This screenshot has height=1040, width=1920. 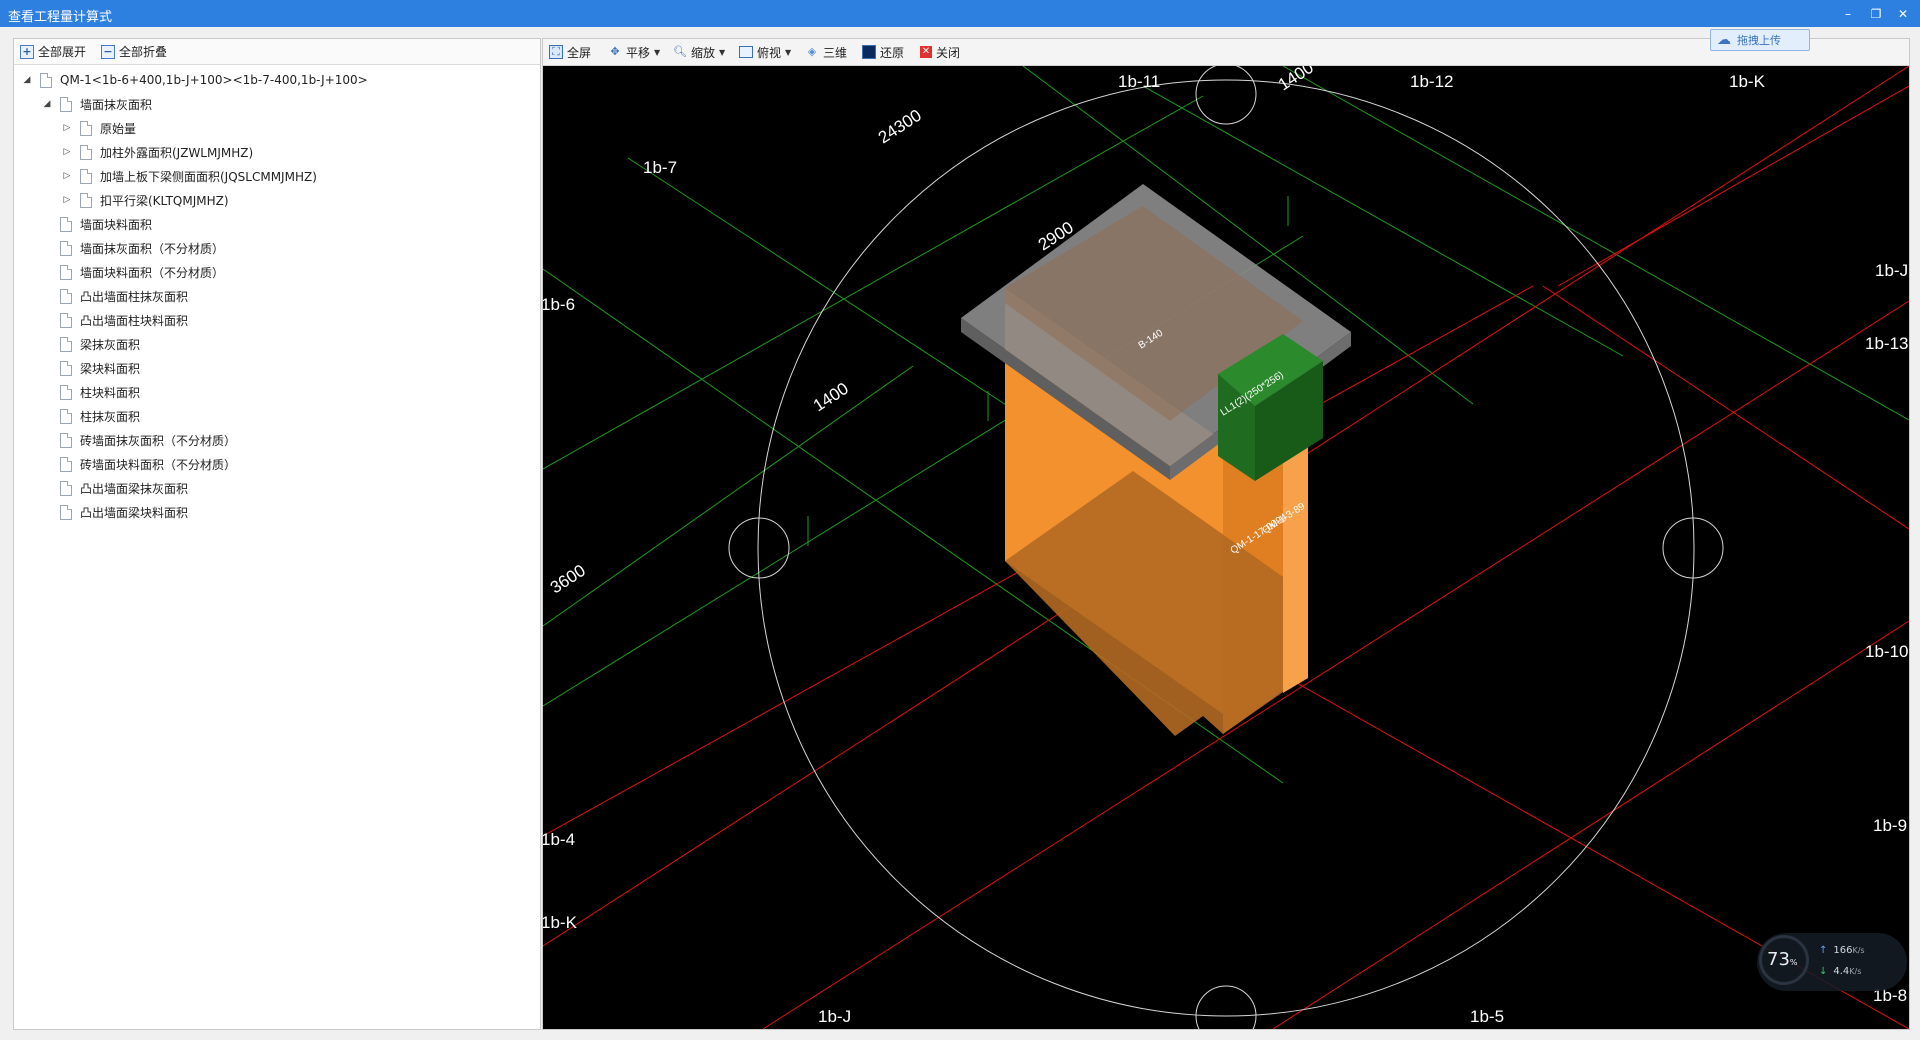 I want to click on tree-item: 凸出墙面柱抹灰面积, so click(x=124, y=296).